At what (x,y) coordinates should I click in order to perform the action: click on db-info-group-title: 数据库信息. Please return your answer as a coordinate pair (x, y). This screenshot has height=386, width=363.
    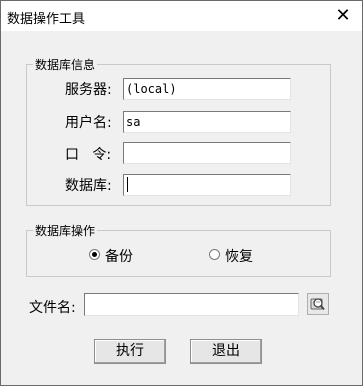
    Looking at the image, I should click on (65, 64).